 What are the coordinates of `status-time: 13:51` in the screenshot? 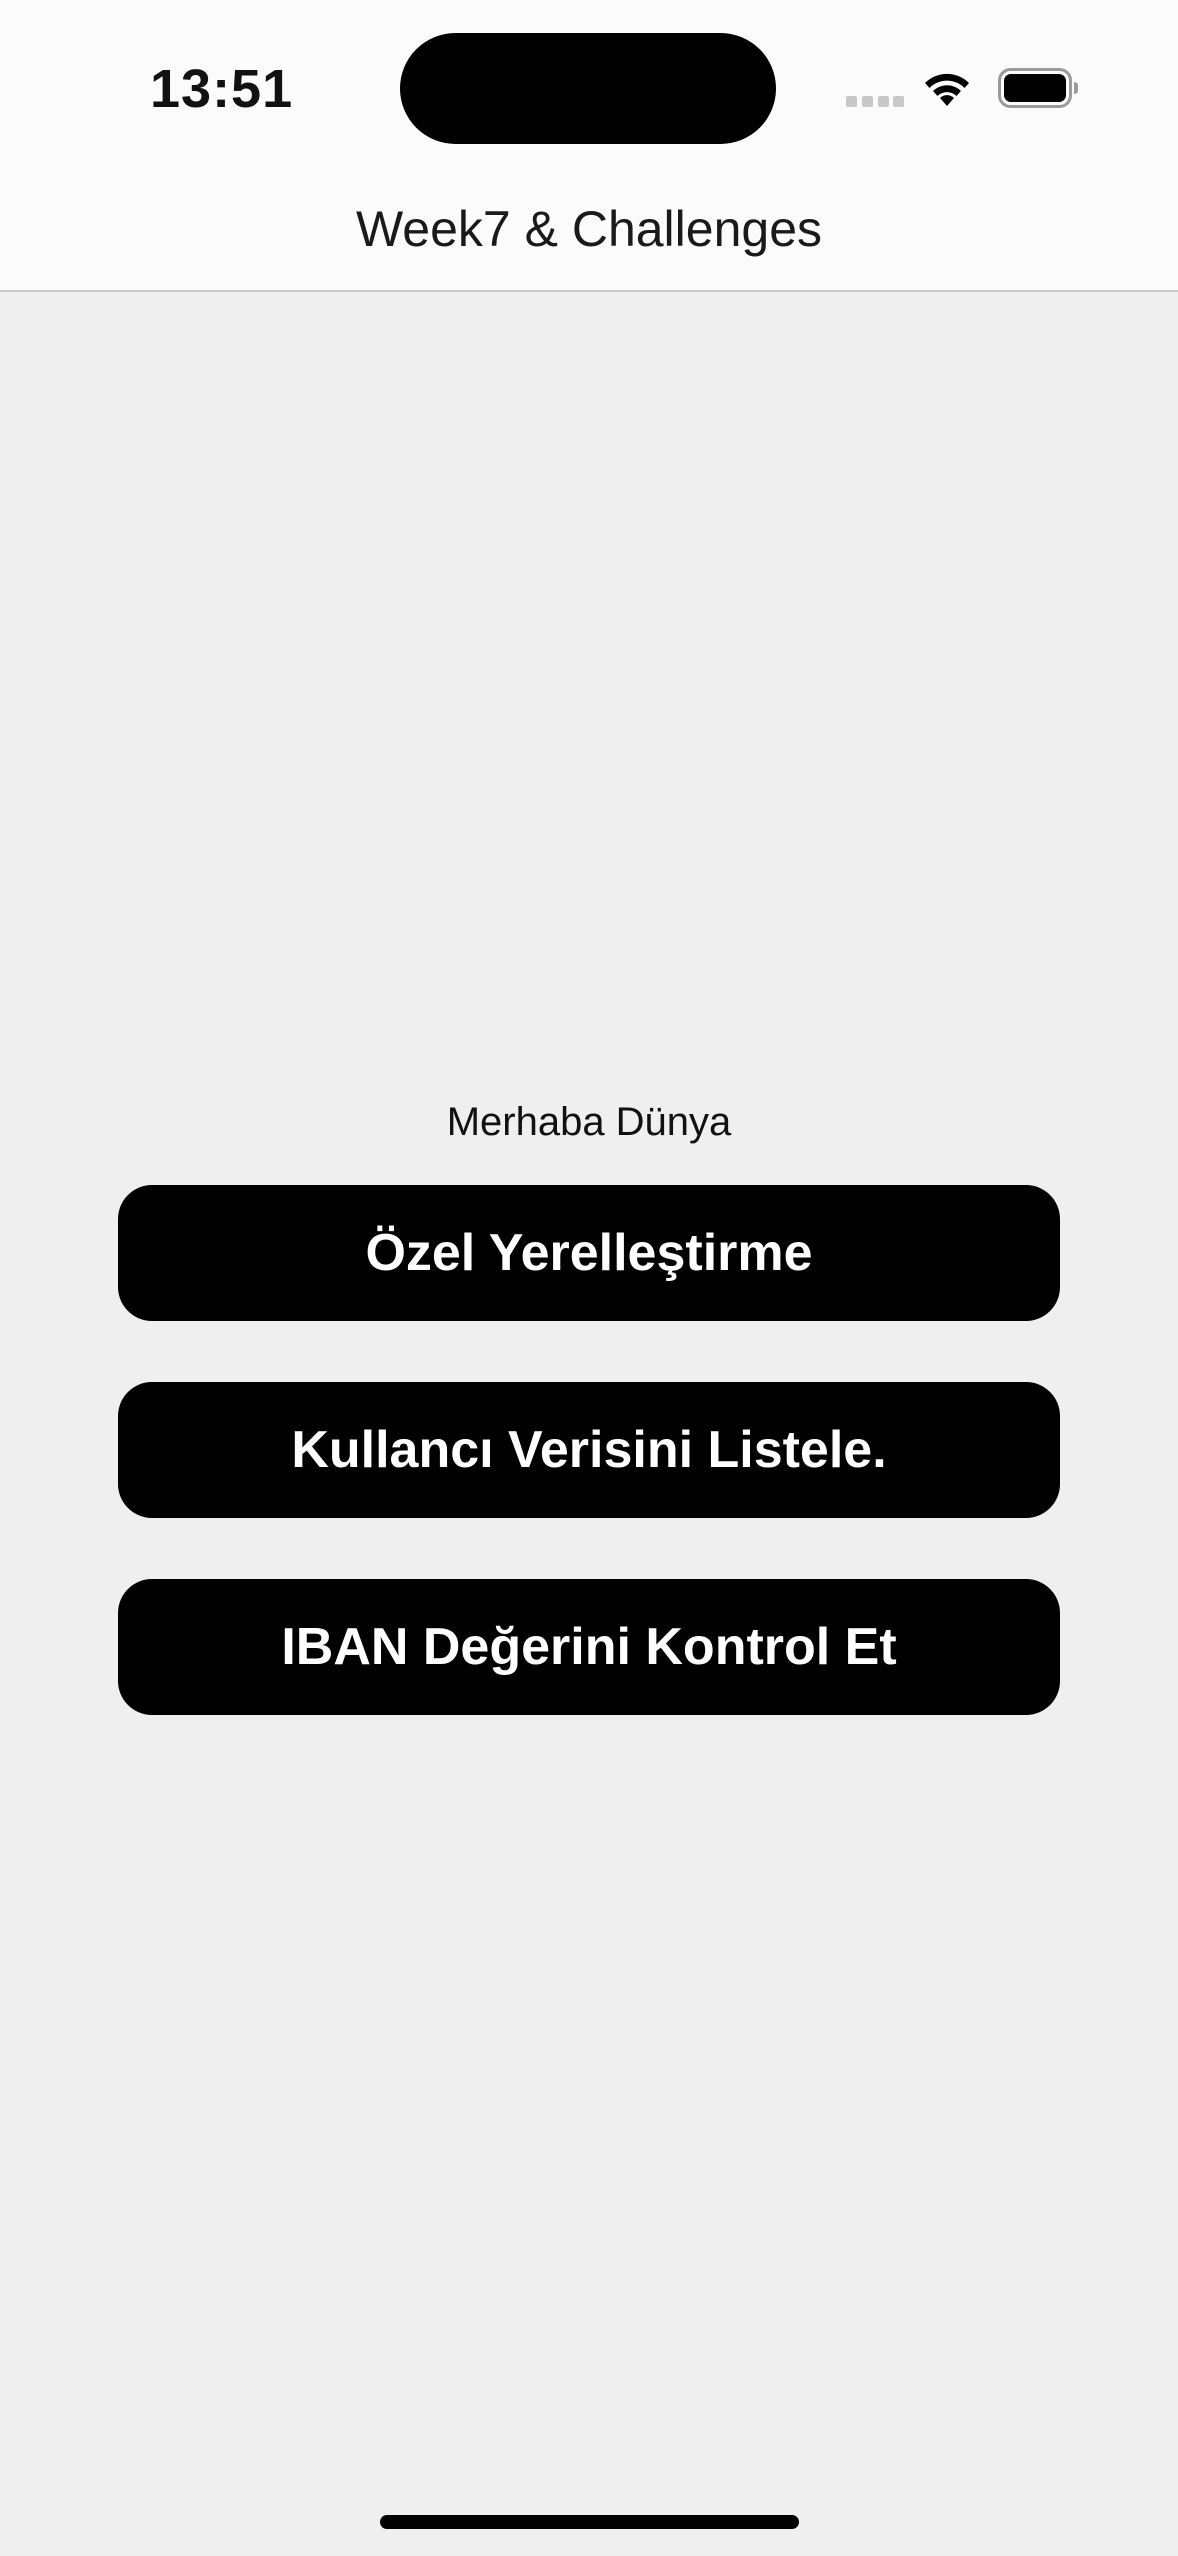 It's located at (222, 89).